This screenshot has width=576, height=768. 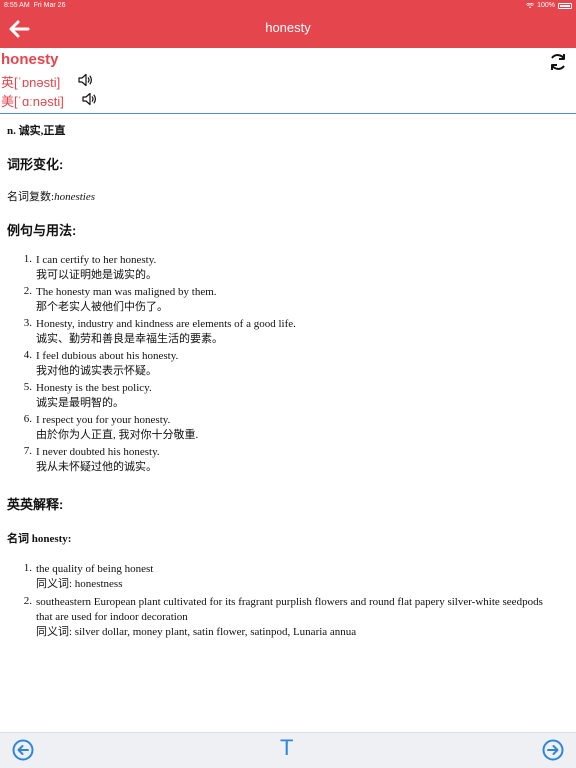 What do you see at coordinates (94, 388) in the screenshot?
I see `example-en: Honesty is the best policy.` at bounding box center [94, 388].